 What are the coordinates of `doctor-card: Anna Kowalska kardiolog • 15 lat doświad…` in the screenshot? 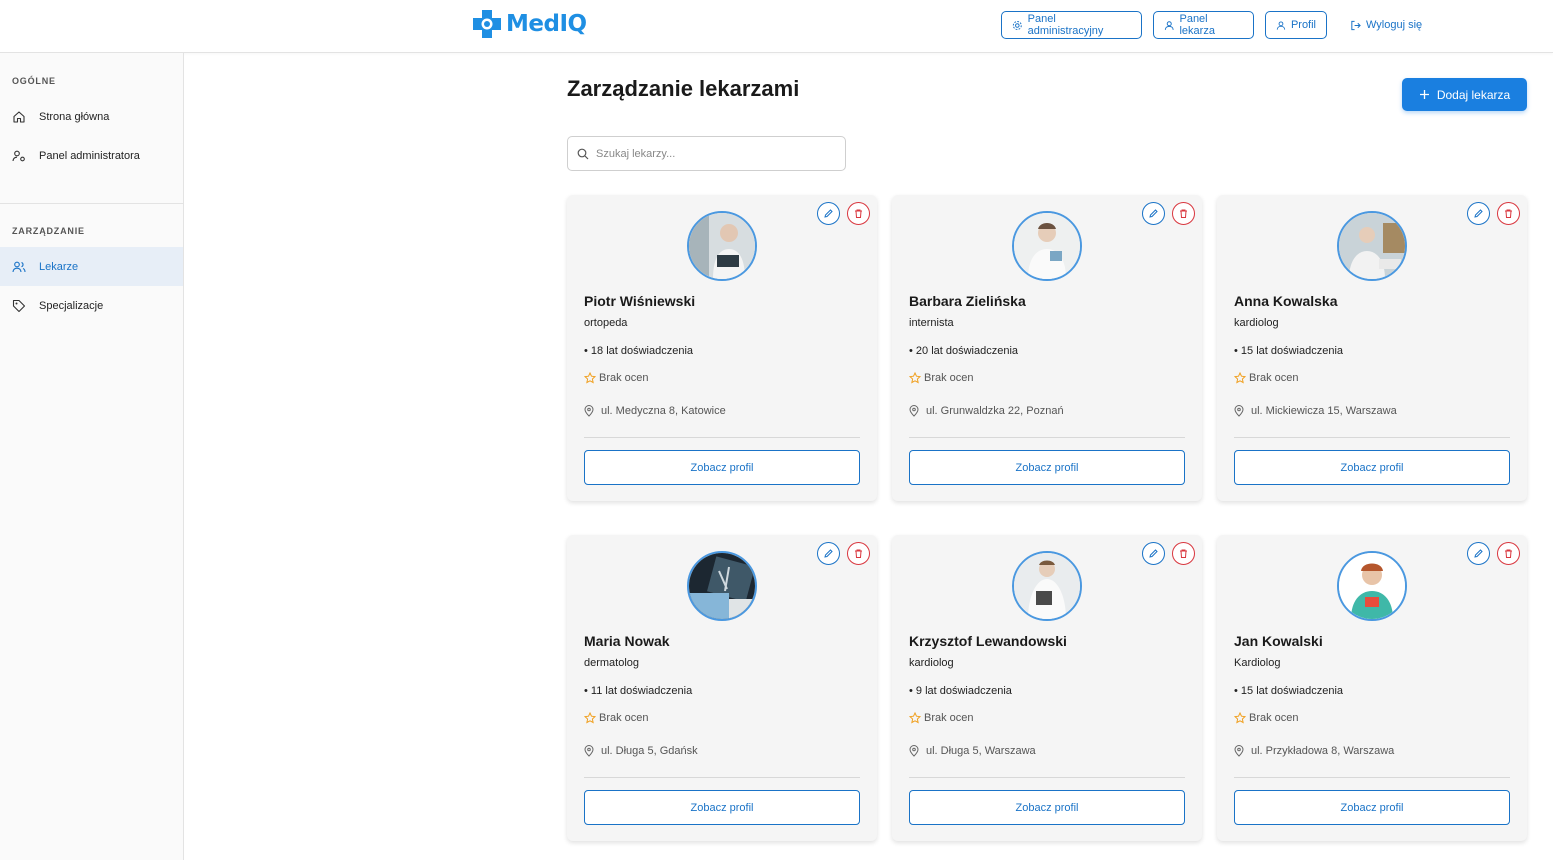 It's located at (1372, 348).